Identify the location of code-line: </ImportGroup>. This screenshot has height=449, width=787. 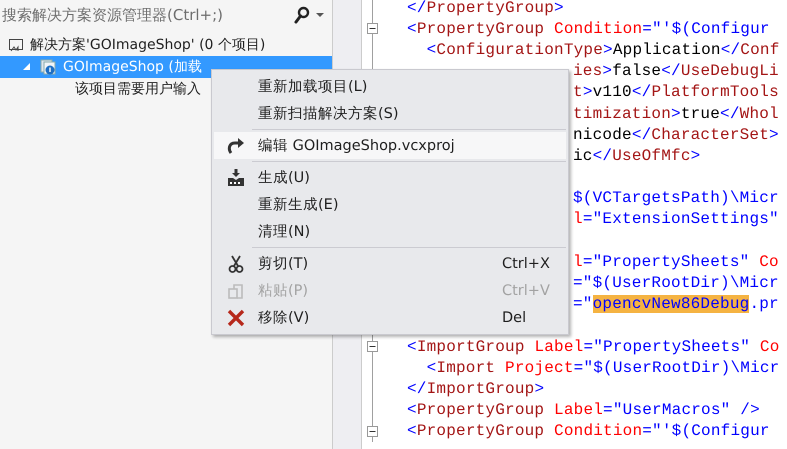
(475, 389).